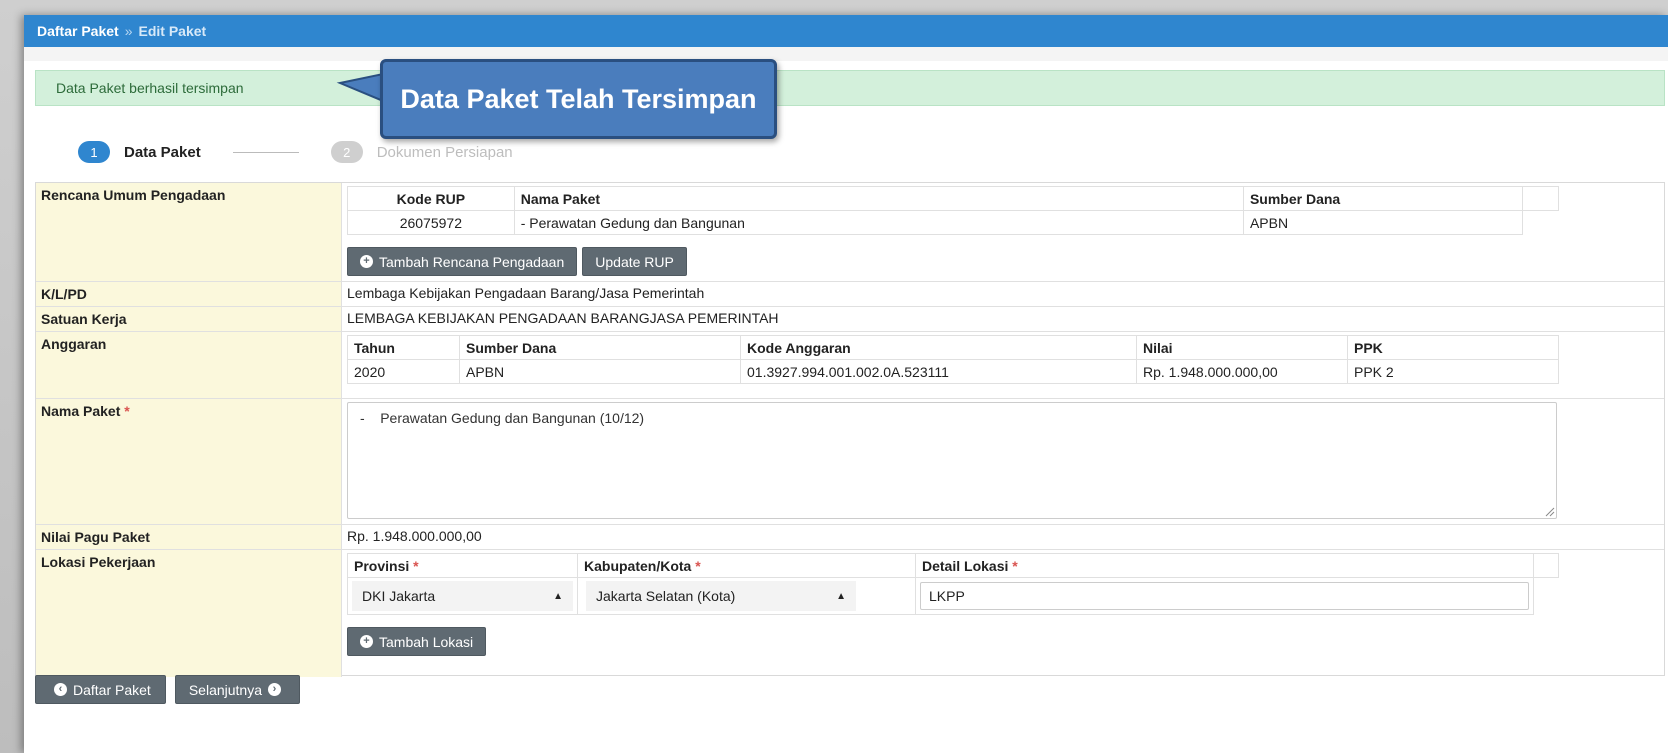 This screenshot has height=753, width=1668. I want to click on anggaran-cell-ppk: PPK 2, so click(1453, 371).